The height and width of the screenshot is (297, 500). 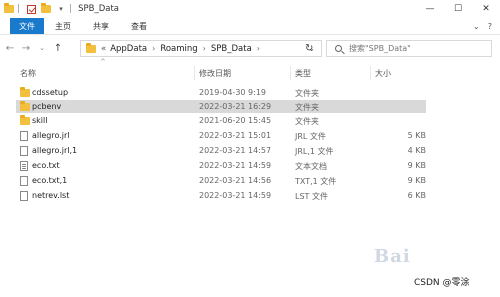 I want to click on column-header-size: 大小, so click(x=383, y=73).